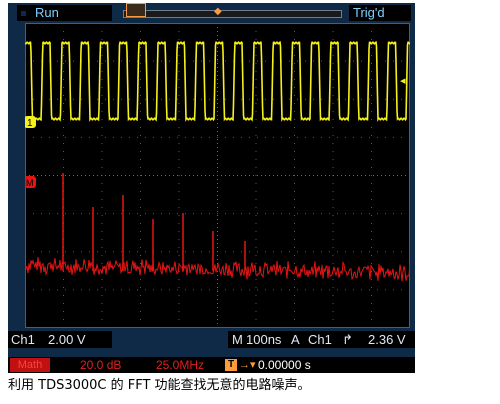  Describe the element at coordinates (30, 183) in the screenshot. I see `math-marker-label: M` at that location.